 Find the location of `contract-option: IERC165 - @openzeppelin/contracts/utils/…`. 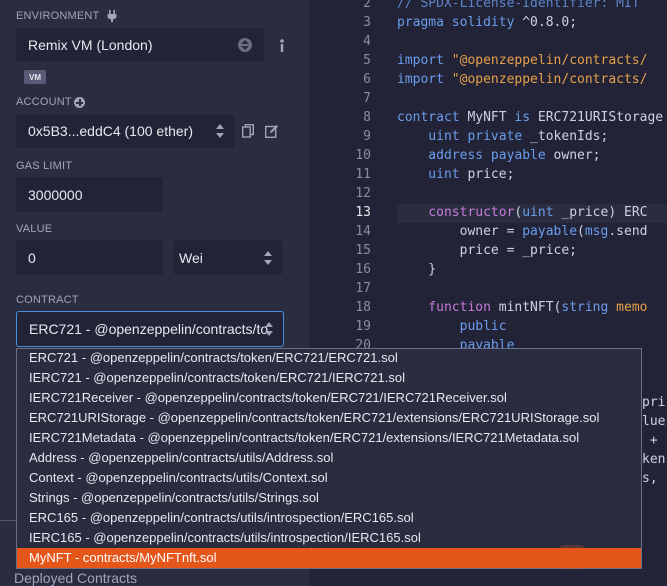

contract-option: IERC165 - @openzeppelin/contracts/utils/… is located at coordinates (329, 538).